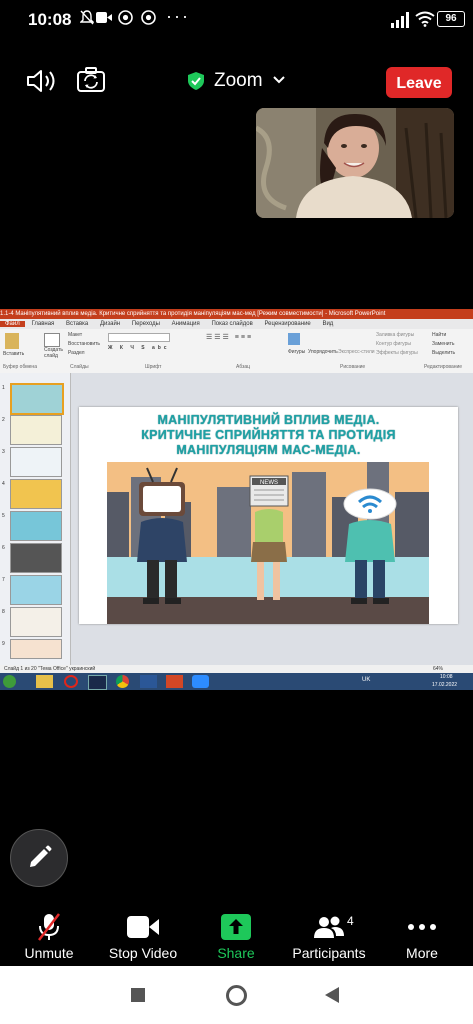  What do you see at coordinates (329, 953) in the screenshot?
I see `participants-label: Participants` at bounding box center [329, 953].